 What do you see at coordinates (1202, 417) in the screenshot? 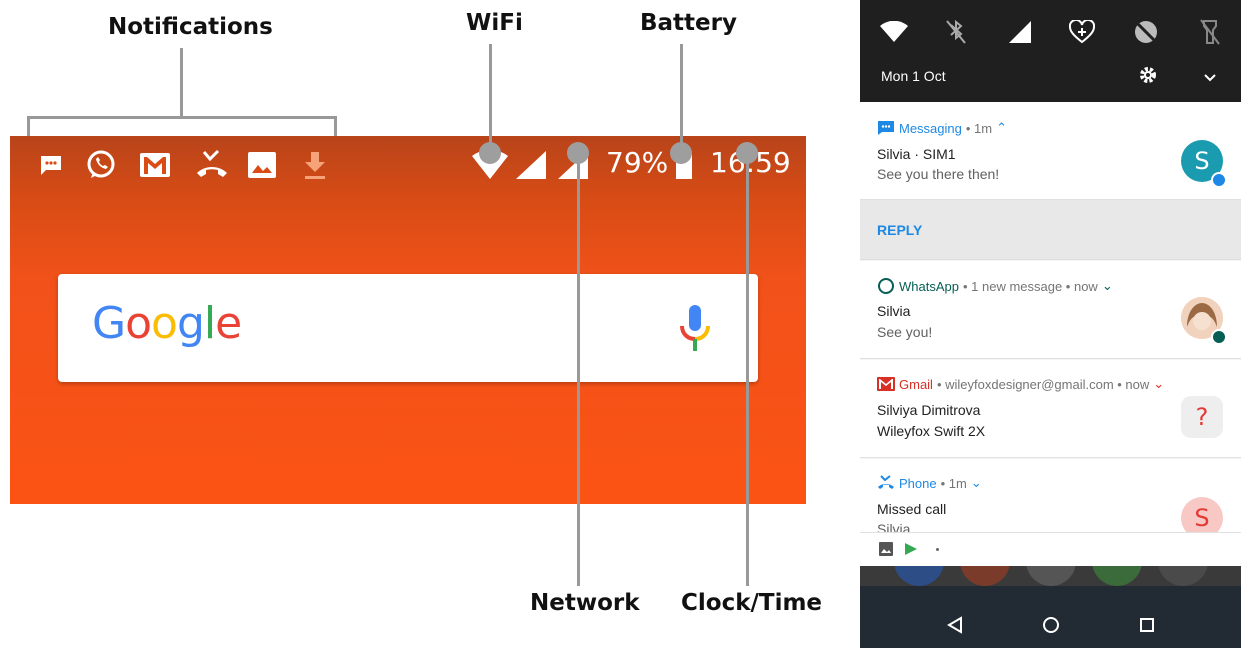
I see `avatar: ?` at bounding box center [1202, 417].